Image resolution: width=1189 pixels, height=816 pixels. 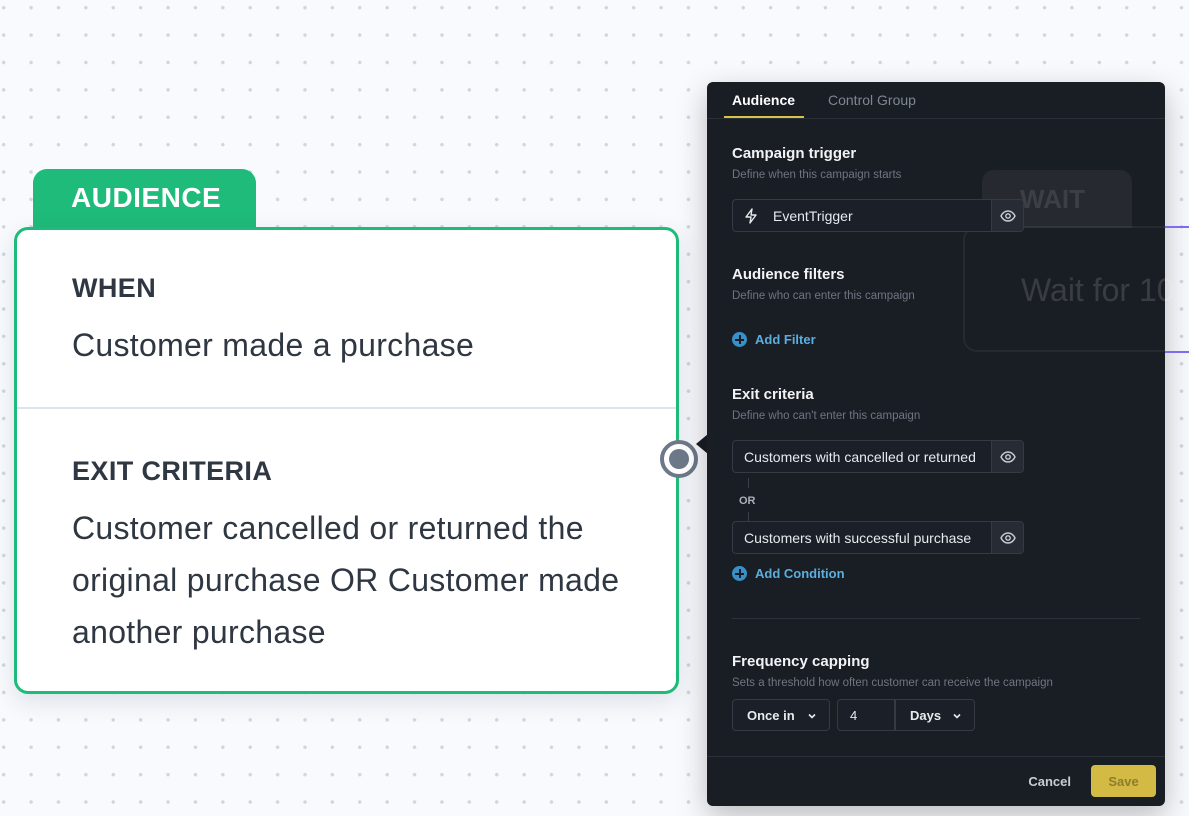 I want to click on when-heading: WHEN, so click(x=114, y=288).